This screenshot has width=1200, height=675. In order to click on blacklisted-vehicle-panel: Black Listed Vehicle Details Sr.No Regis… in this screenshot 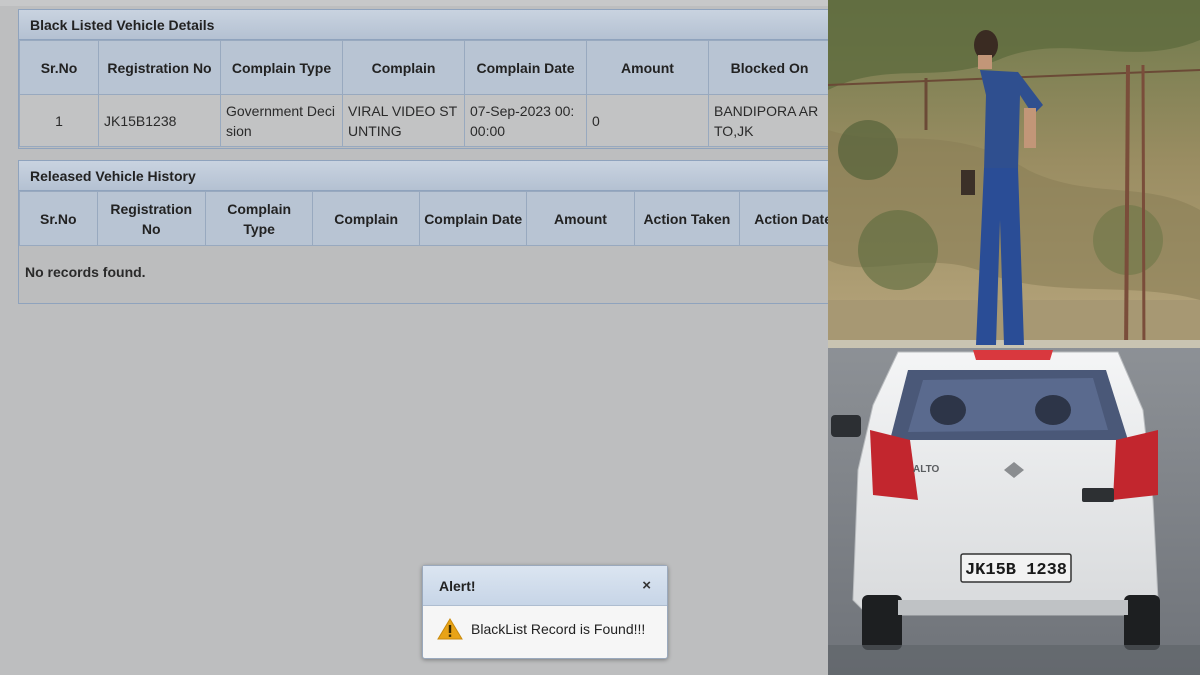, I will do `click(423, 79)`.